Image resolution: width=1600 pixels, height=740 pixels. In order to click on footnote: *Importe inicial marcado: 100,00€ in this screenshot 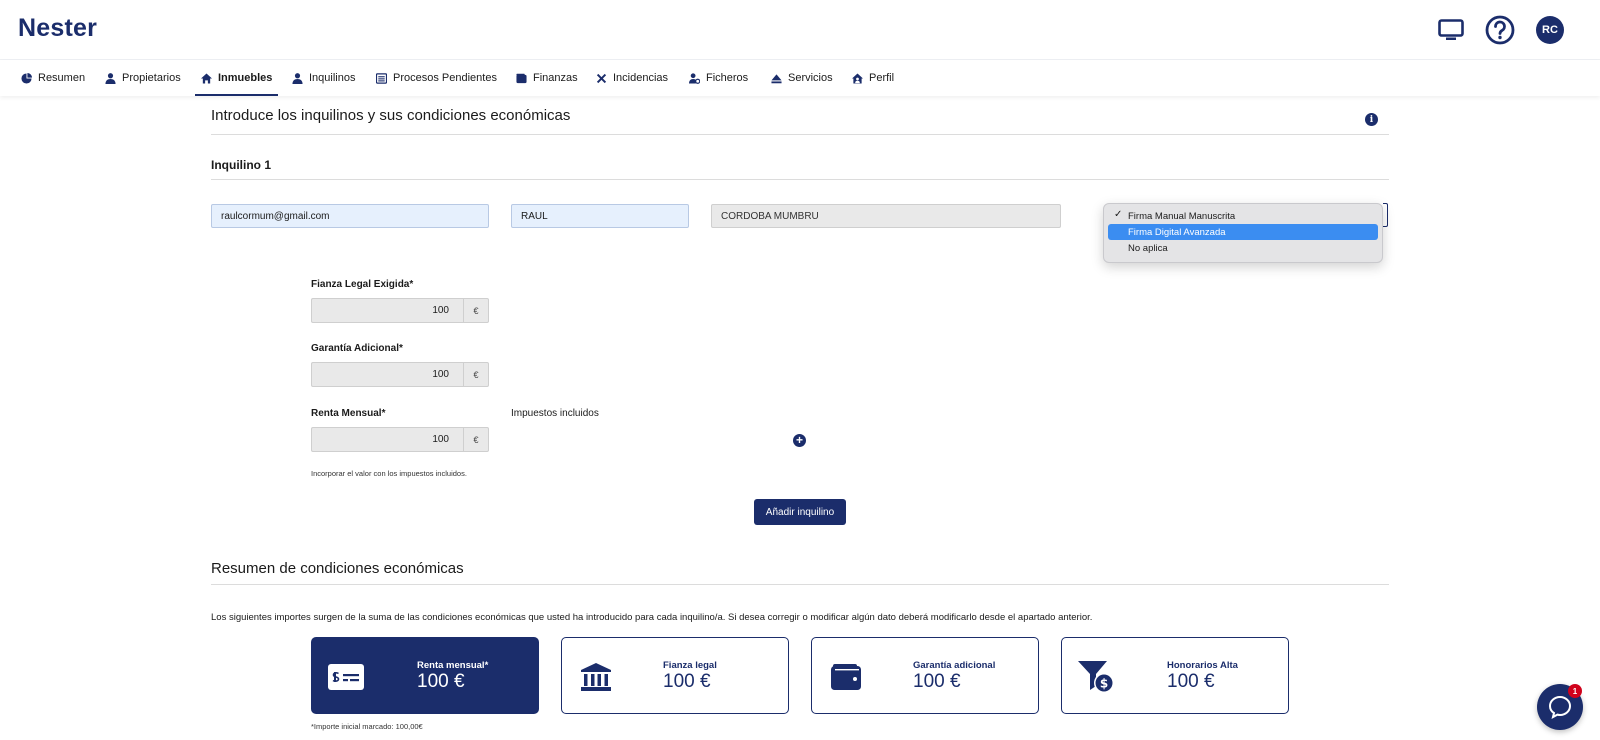, I will do `click(367, 726)`.